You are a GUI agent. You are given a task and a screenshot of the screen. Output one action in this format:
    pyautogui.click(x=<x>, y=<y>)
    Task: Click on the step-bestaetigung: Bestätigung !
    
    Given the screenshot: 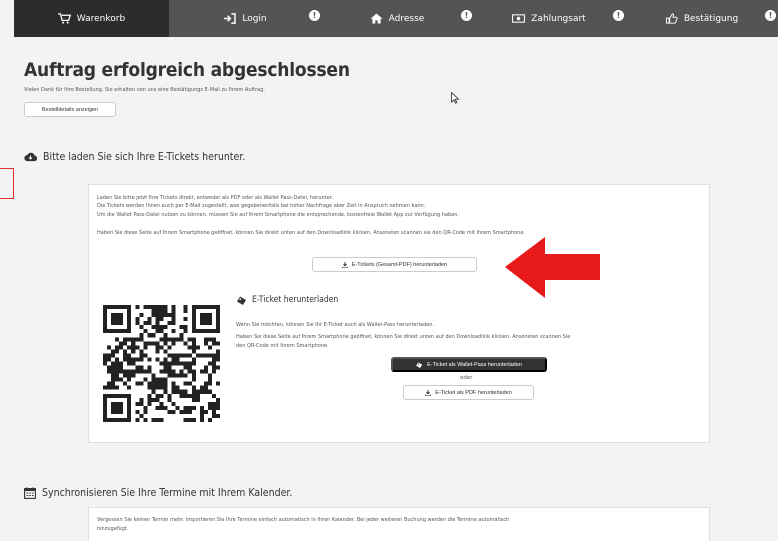 What is the action you would take?
    pyautogui.click(x=701, y=18)
    